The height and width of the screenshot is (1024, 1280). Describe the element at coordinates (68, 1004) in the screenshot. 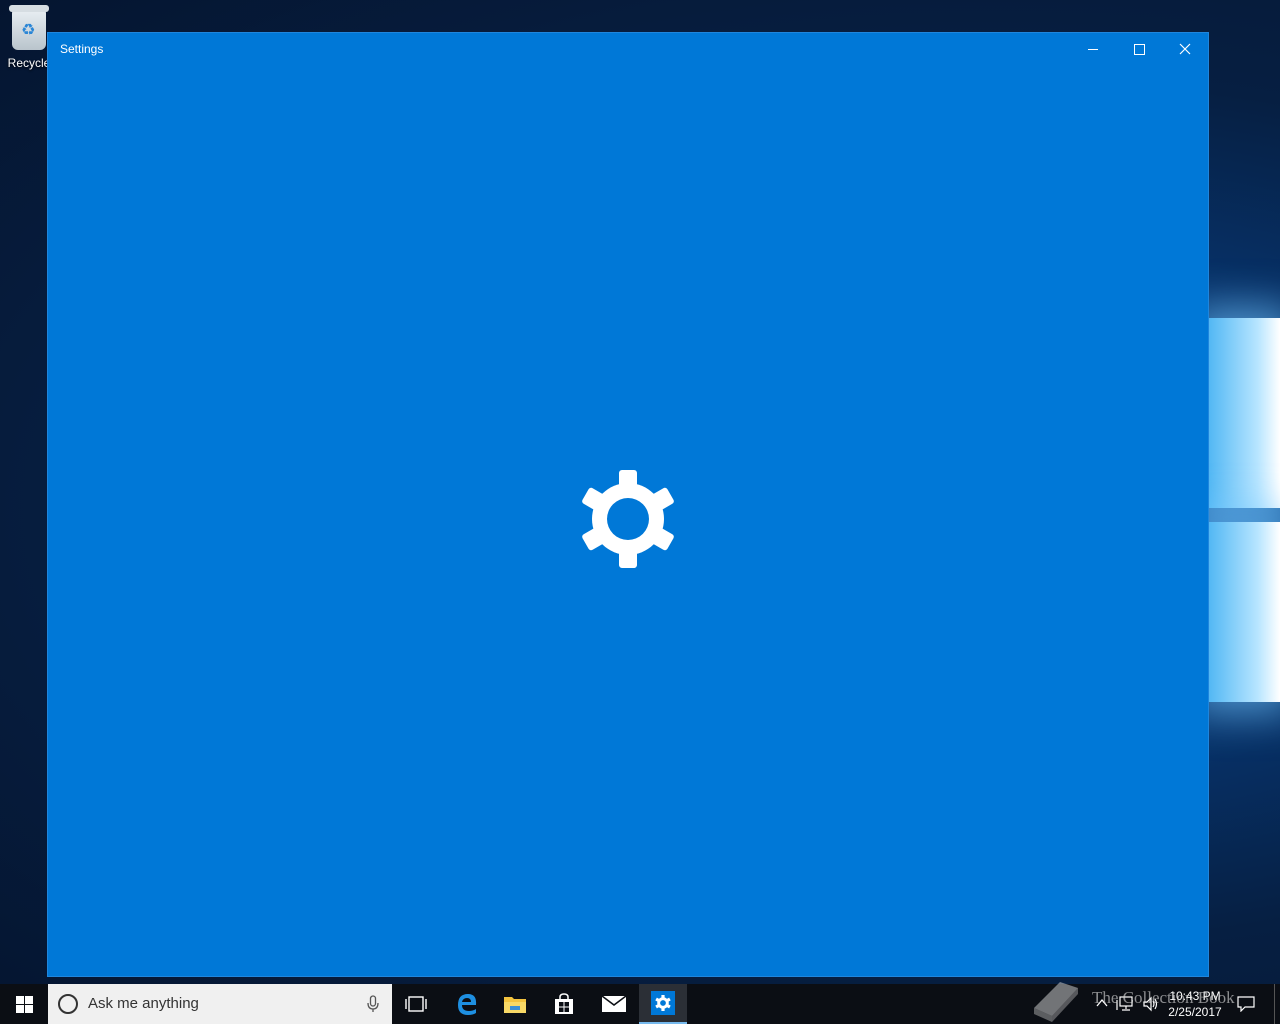

I see `cortana-icon` at that location.